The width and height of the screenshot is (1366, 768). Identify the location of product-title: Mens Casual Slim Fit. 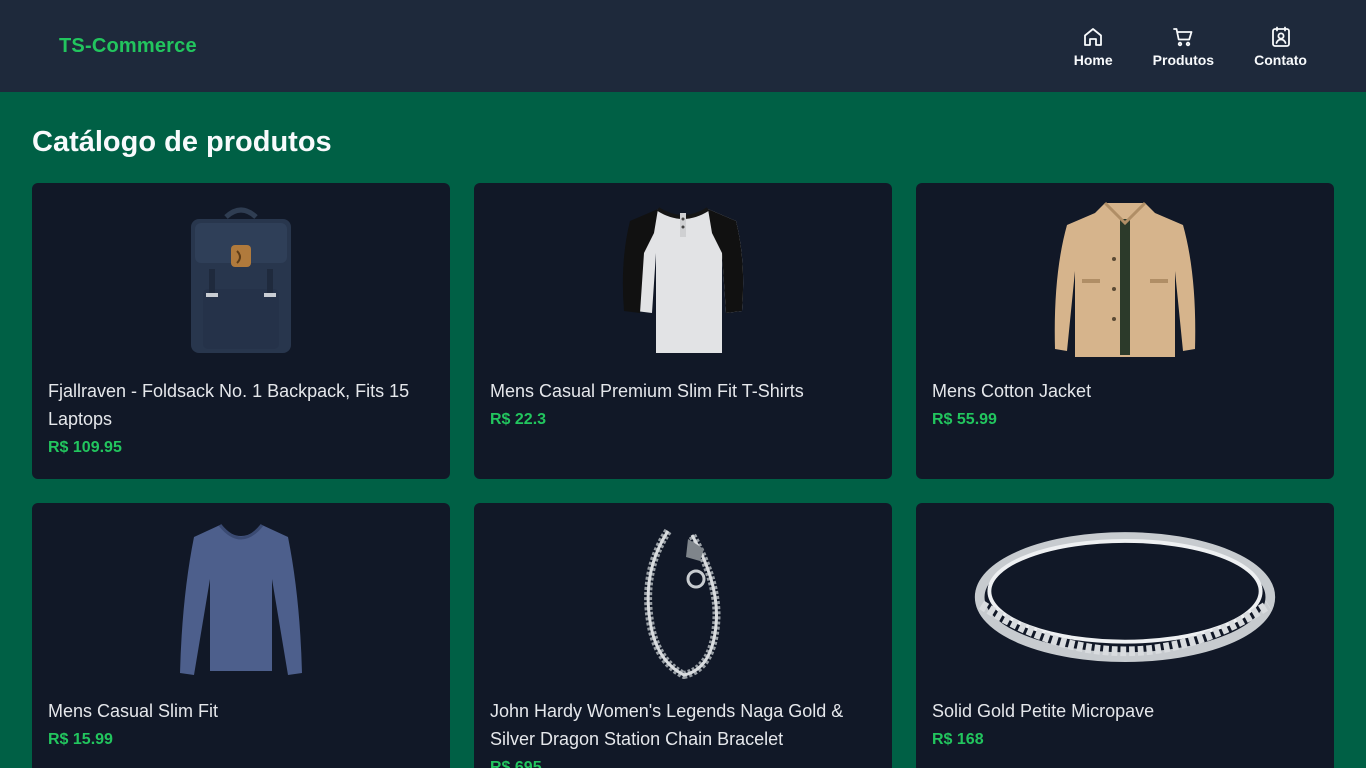
(133, 711).